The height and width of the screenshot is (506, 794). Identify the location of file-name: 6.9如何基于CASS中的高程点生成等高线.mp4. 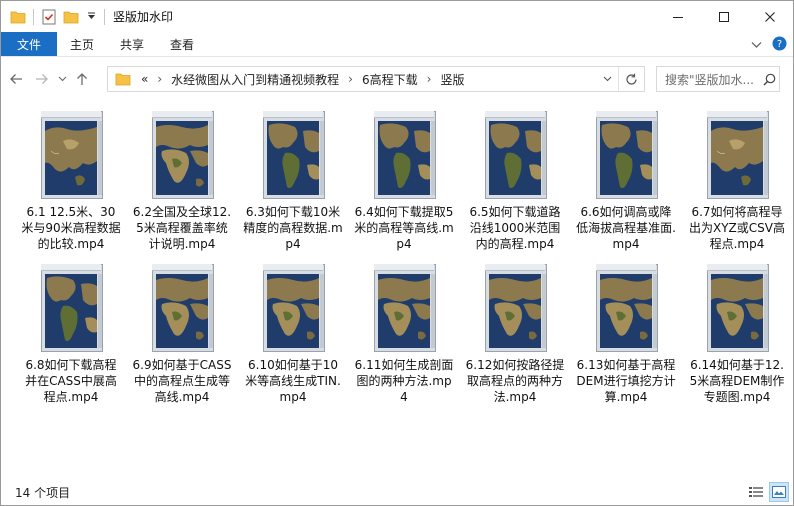
(182, 381).